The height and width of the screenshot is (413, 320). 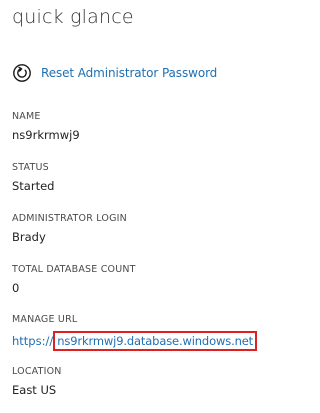 What do you see at coordinates (33, 186) in the screenshot?
I see `field-status-value: Started` at bounding box center [33, 186].